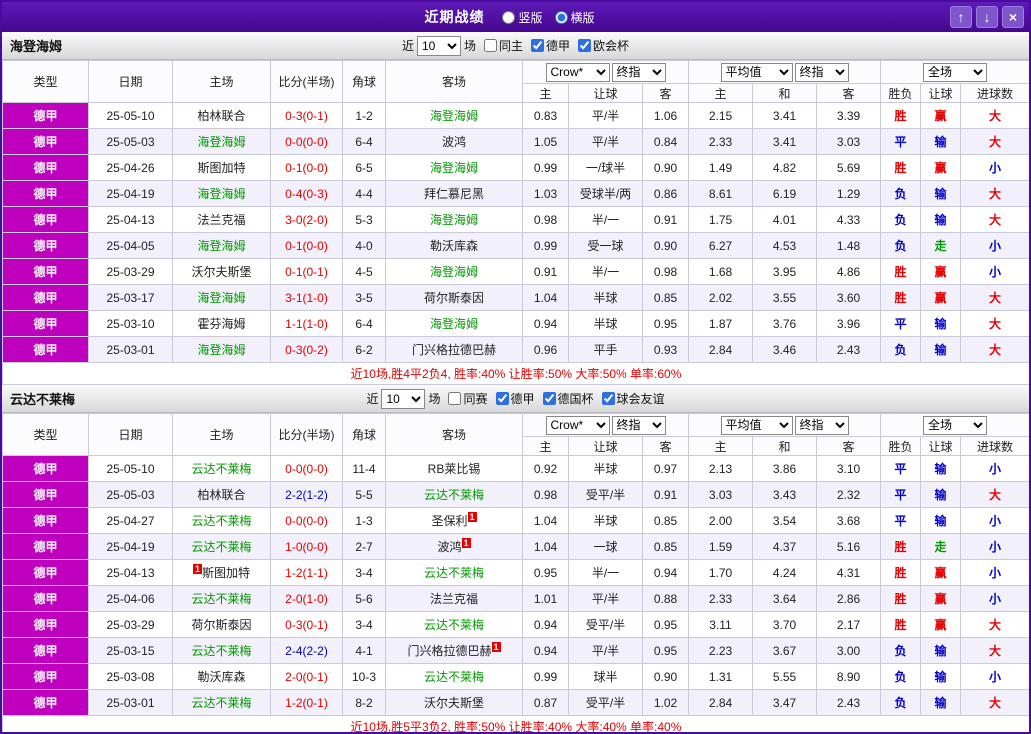 This screenshot has width=1031, height=734. Describe the element at coordinates (306, 193) in the screenshot. I see `score-cell: 0-4(0-3)` at that location.